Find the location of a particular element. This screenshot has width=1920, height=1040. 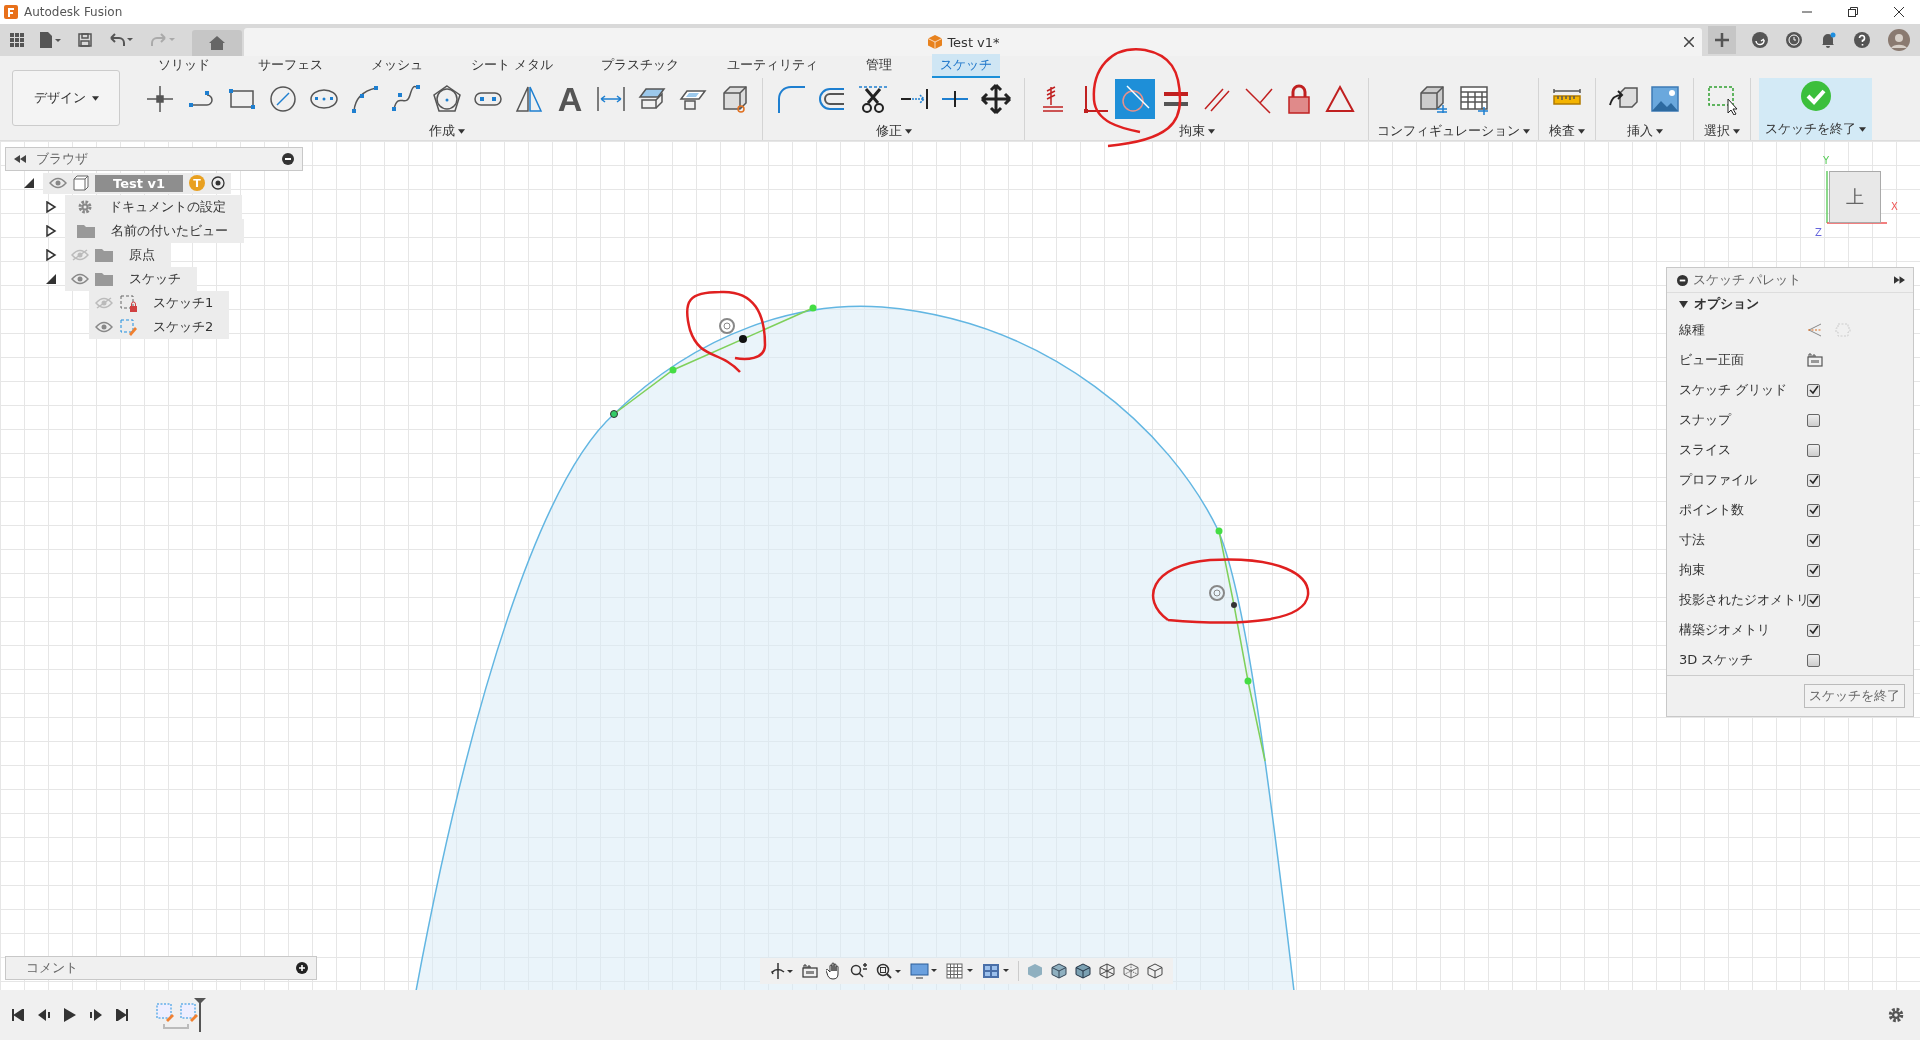

section-header: オプション is located at coordinates (1719, 304).